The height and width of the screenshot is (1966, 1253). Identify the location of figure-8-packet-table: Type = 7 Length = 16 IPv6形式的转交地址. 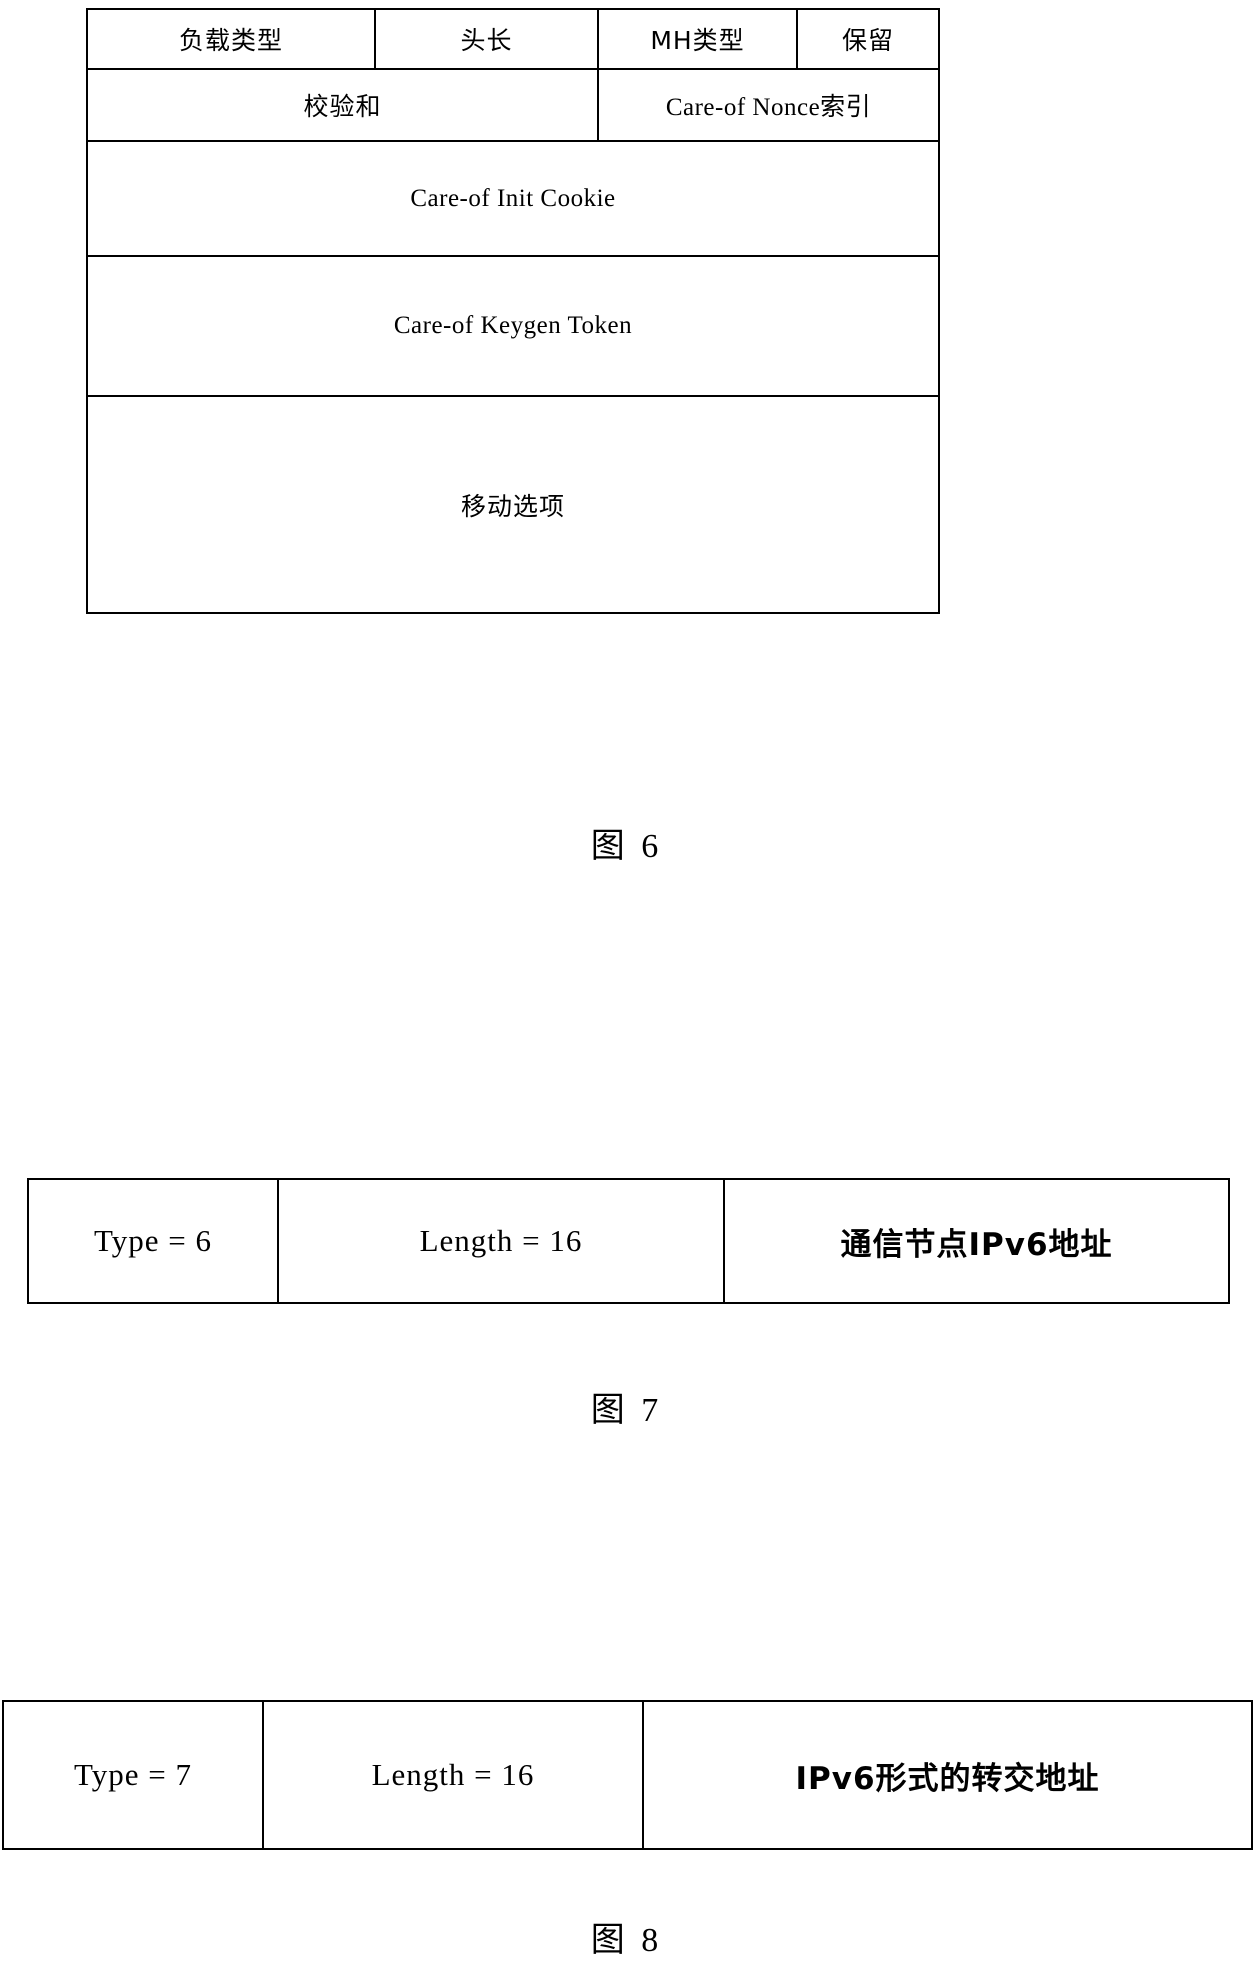
(627, 1775).